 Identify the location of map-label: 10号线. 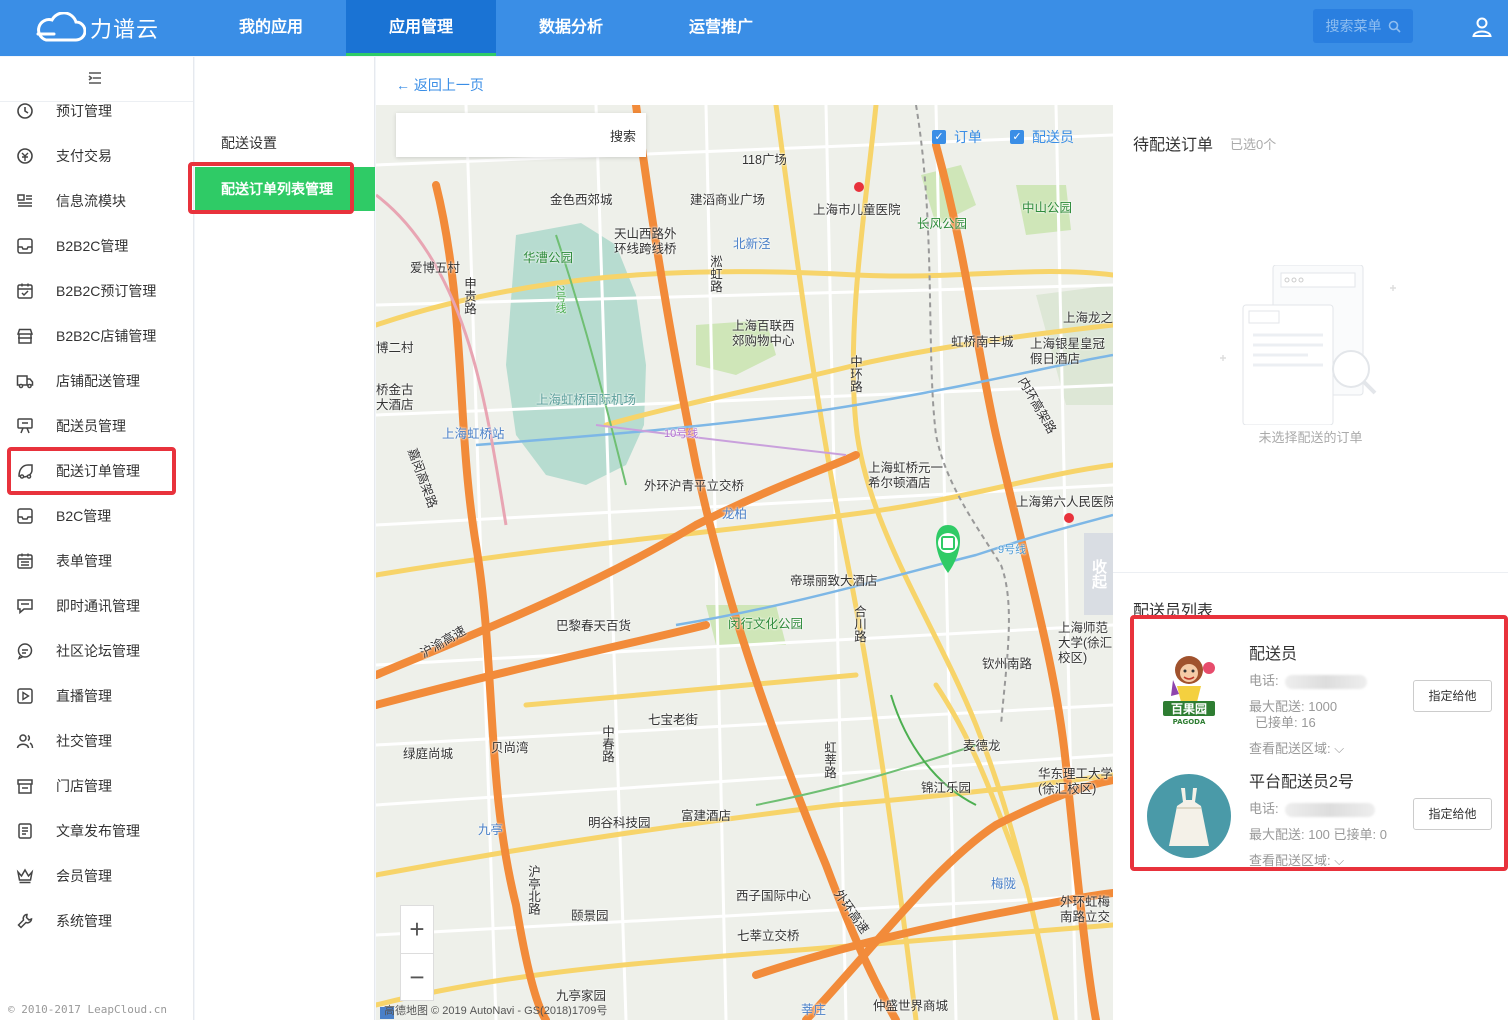
(681, 434).